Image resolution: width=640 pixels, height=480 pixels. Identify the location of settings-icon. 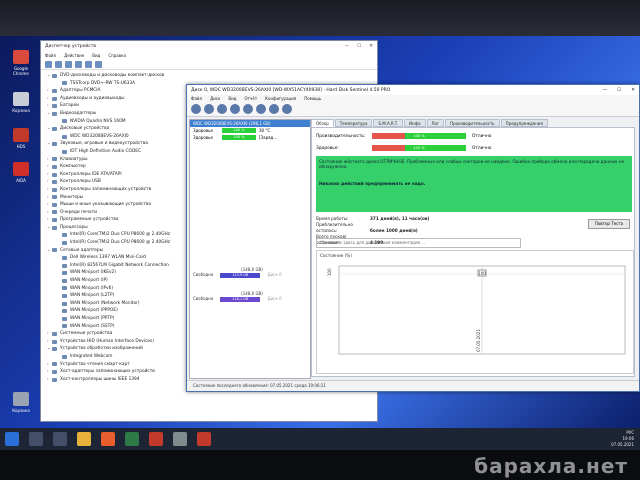
(261, 109).